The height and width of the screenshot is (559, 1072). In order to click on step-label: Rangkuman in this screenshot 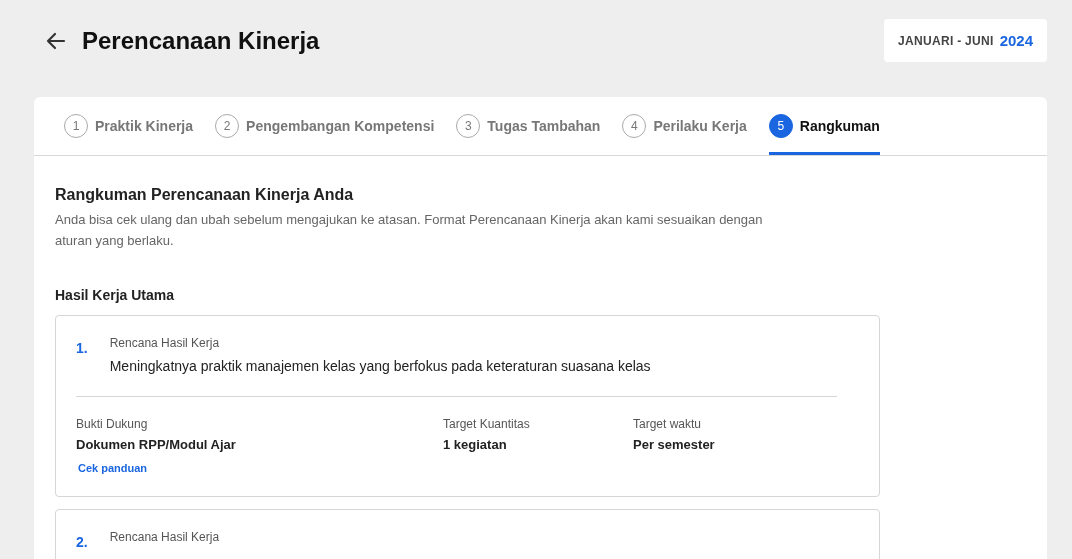, I will do `click(839, 126)`.